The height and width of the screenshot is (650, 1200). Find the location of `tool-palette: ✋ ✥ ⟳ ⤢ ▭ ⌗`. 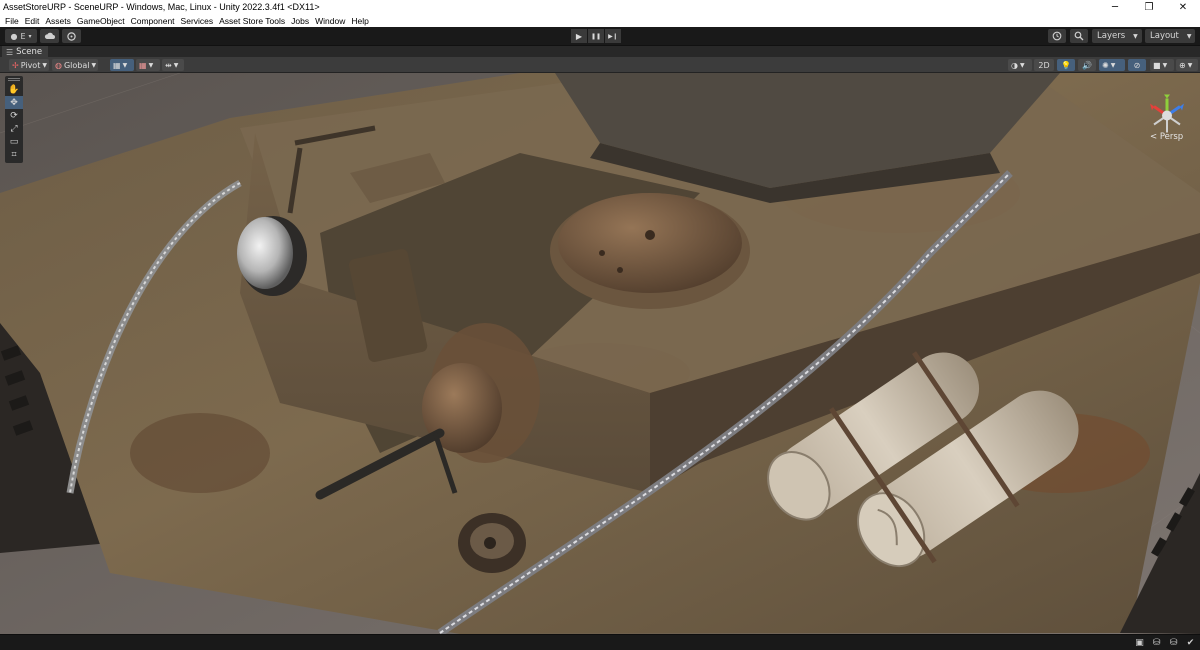

tool-palette: ✋ ✥ ⟳ ⤢ ▭ ⌗ is located at coordinates (14, 119).